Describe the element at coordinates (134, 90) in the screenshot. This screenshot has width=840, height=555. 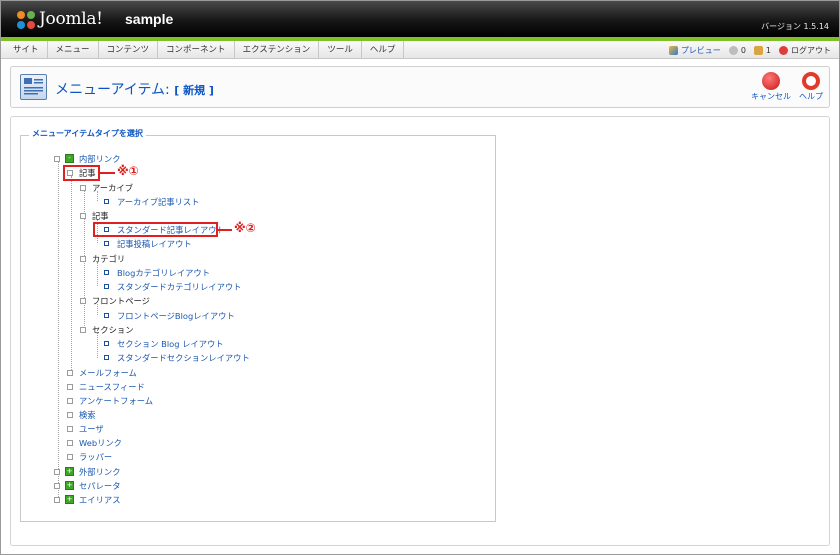
I see `page-title: メニューアイテム: [ 新規 ]` at that location.